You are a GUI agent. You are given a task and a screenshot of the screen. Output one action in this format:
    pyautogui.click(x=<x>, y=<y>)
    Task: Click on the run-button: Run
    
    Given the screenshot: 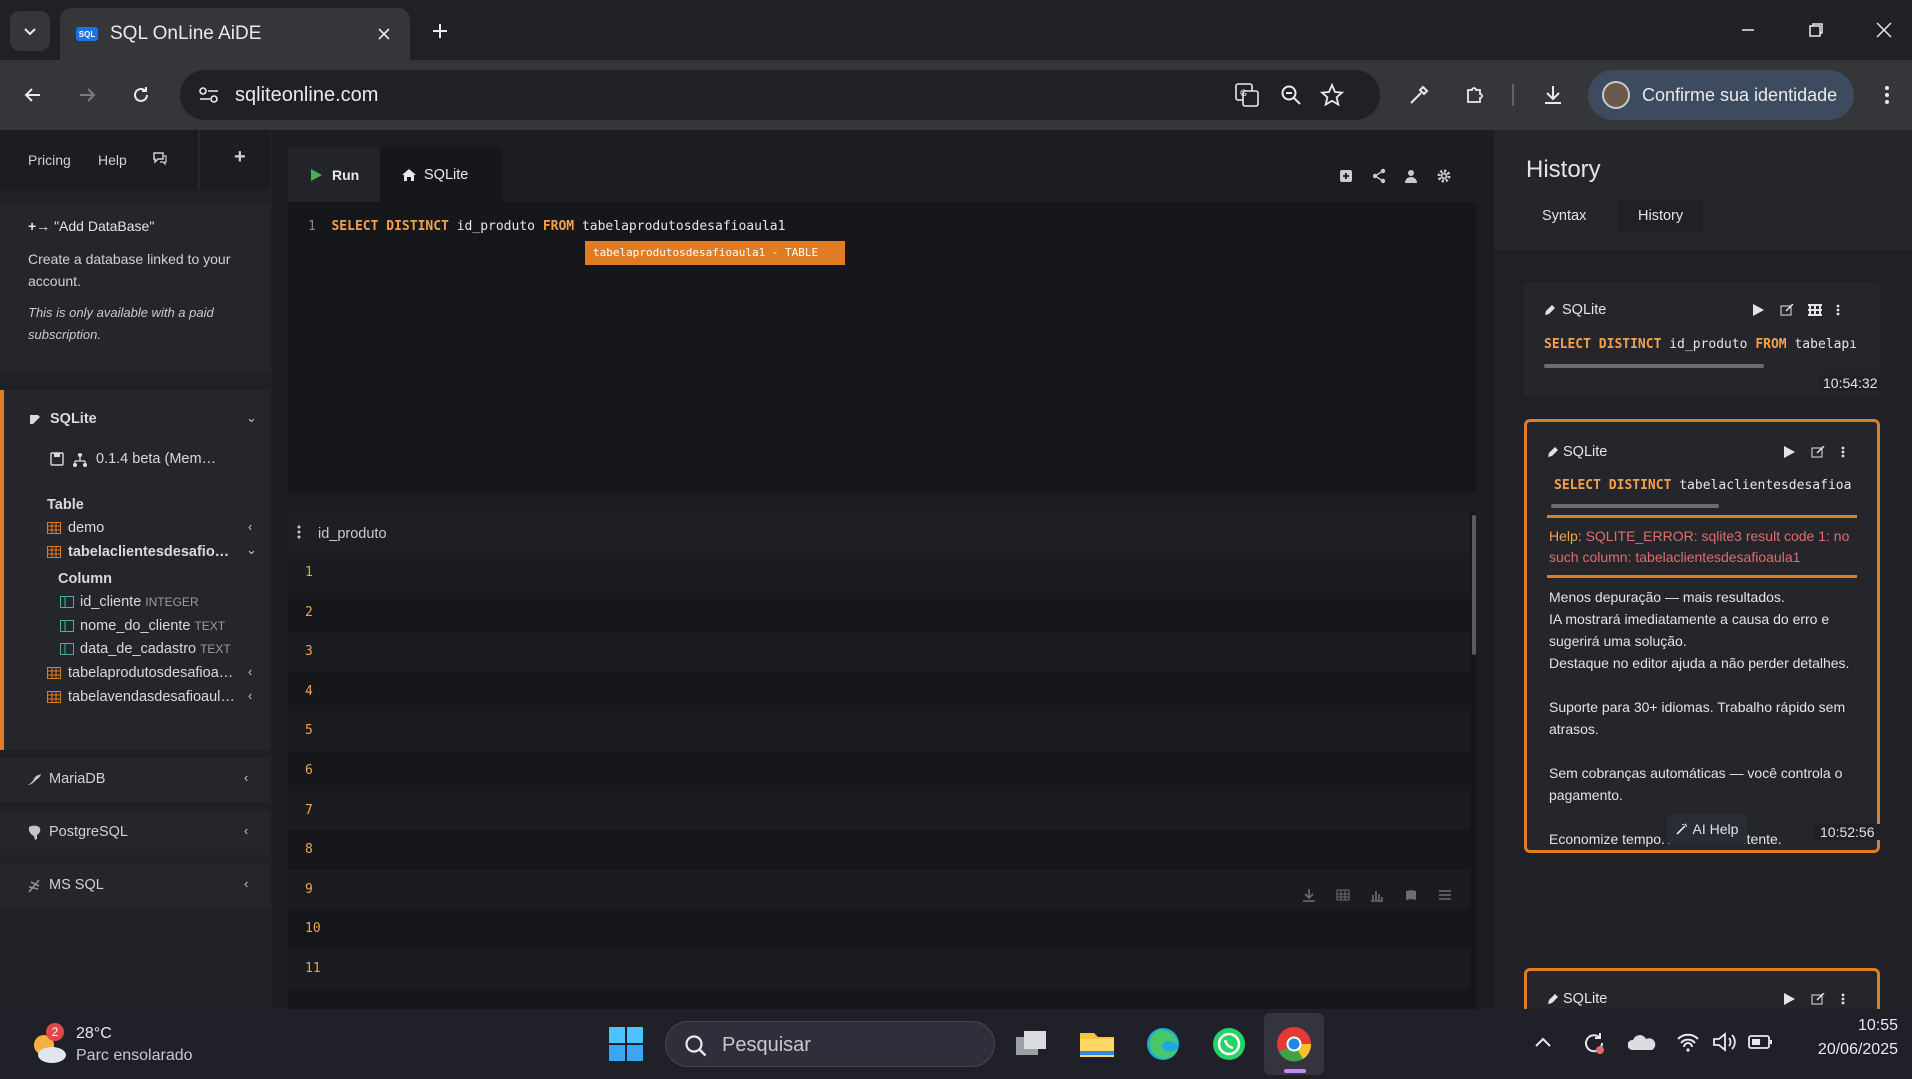 What is the action you would take?
    pyautogui.click(x=334, y=175)
    